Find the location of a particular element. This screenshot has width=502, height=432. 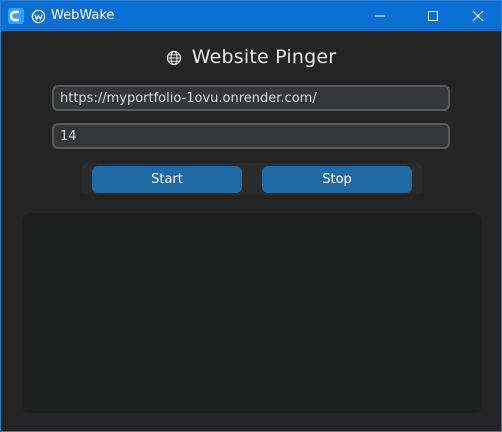

window-title: WebWake is located at coordinates (83, 15).